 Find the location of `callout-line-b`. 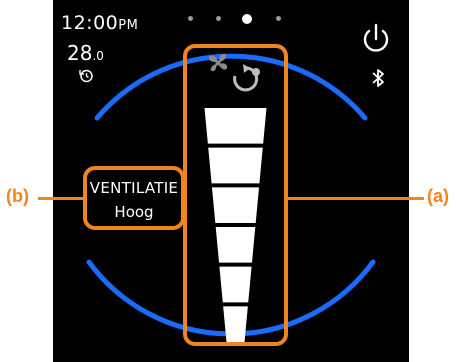

callout-line-b is located at coordinates (61, 198).